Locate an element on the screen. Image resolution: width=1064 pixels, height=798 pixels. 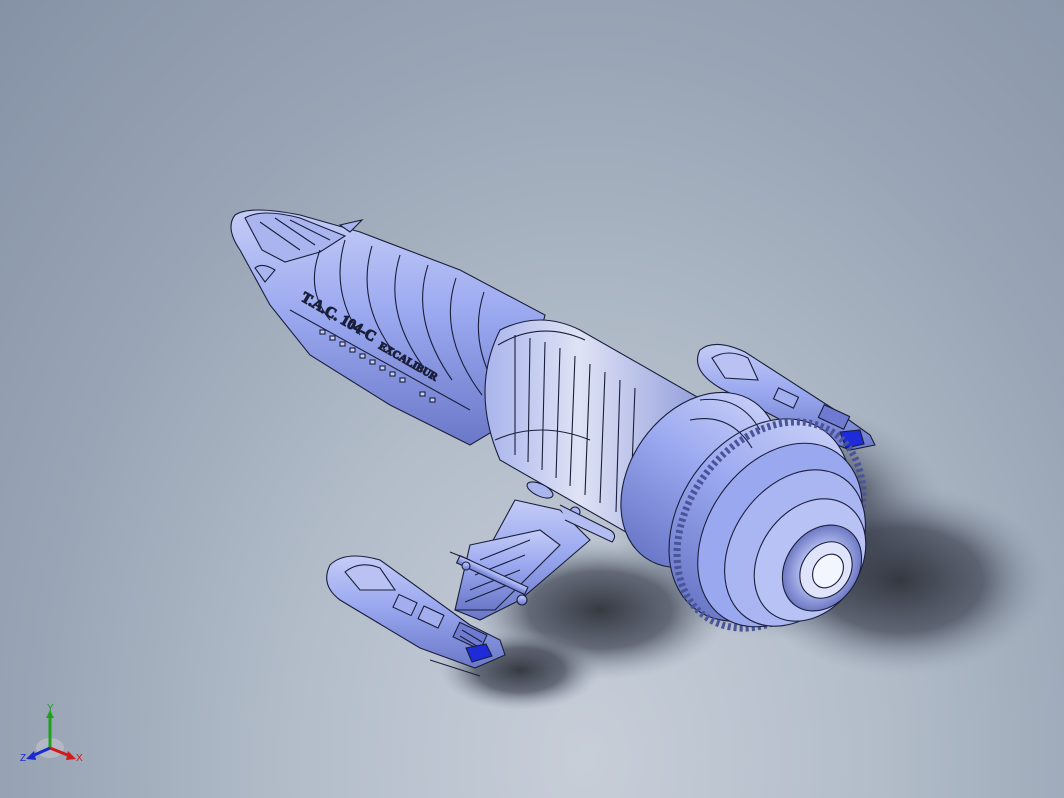
triad-x-label: X is located at coordinates (79, 758).